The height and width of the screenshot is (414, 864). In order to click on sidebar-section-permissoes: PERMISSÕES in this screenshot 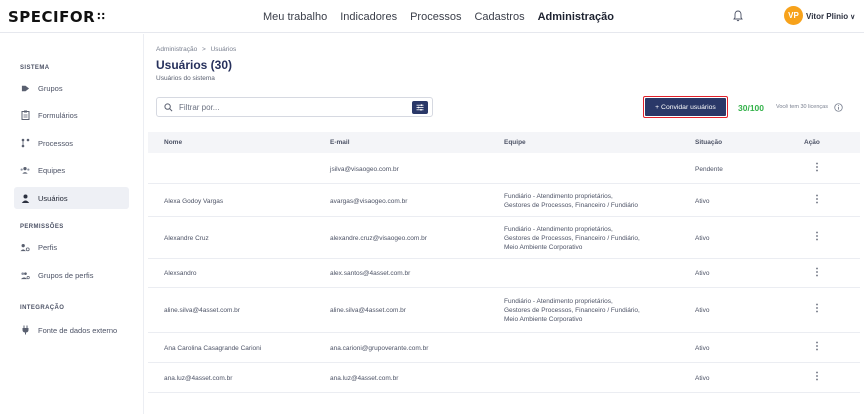, I will do `click(42, 227)`.